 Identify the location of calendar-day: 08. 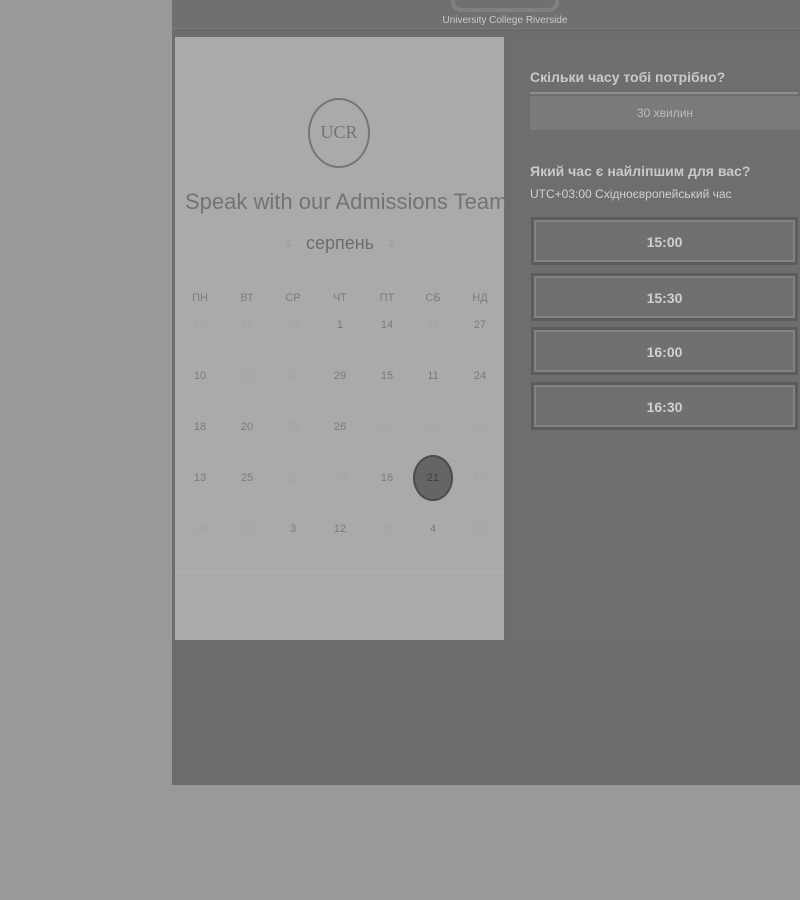
(480, 427).